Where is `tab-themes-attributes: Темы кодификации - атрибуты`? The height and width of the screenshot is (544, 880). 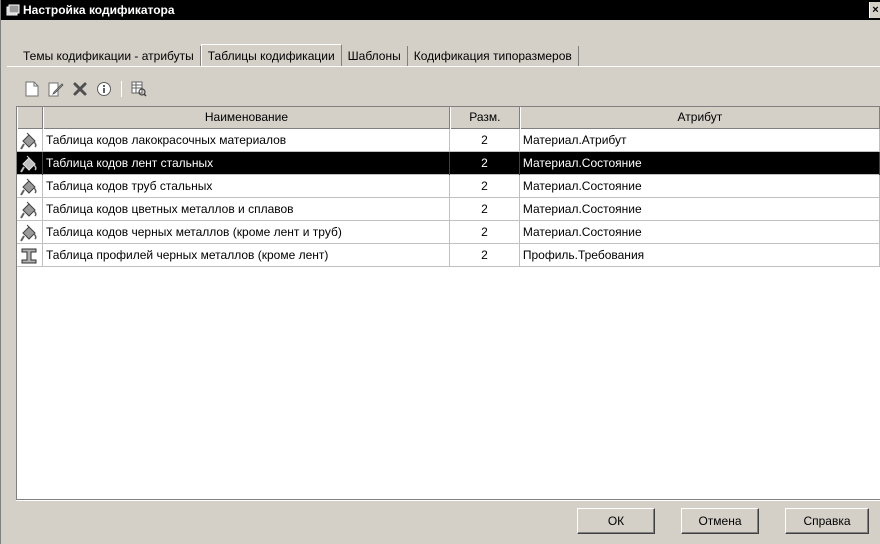
tab-themes-attributes: Темы кодификации - атрибуты is located at coordinates (104, 56).